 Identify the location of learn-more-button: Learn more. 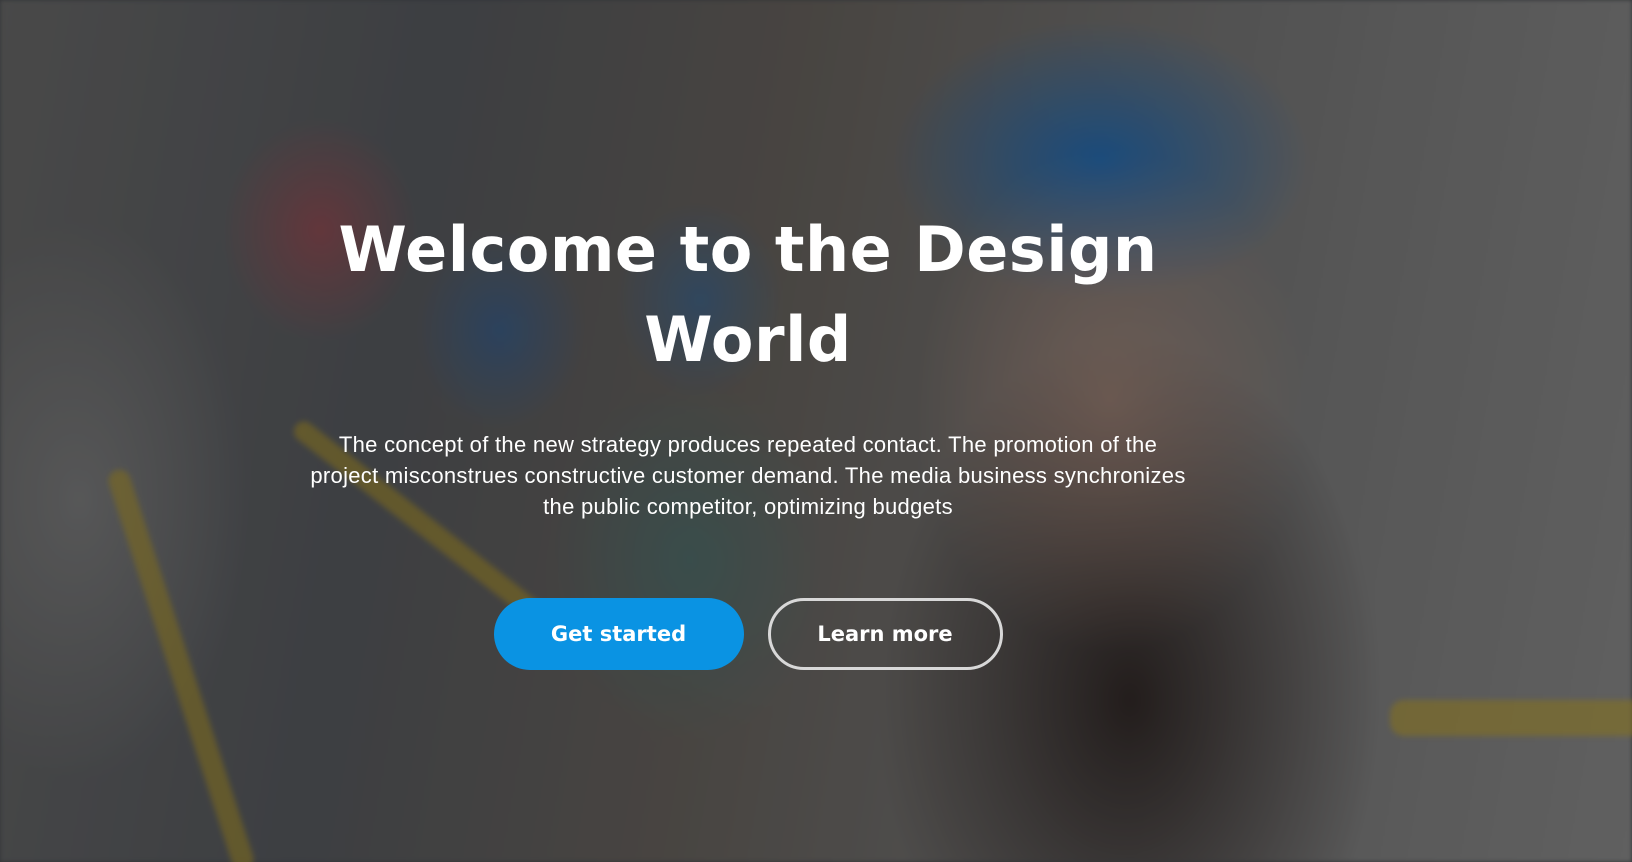
(885, 634).